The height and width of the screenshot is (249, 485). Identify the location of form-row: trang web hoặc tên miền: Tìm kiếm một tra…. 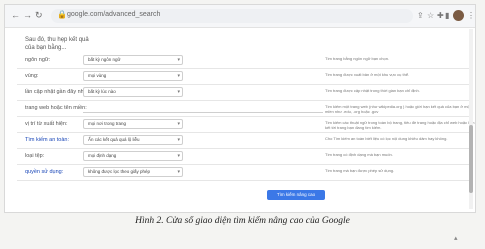
(244, 109).